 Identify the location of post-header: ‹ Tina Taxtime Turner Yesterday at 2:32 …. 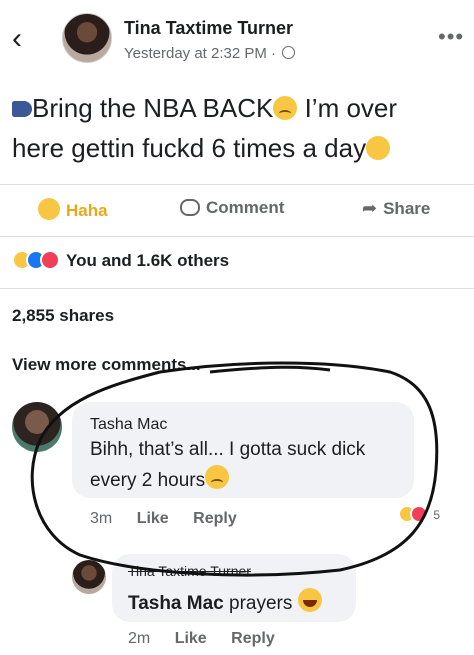
(237, 40).